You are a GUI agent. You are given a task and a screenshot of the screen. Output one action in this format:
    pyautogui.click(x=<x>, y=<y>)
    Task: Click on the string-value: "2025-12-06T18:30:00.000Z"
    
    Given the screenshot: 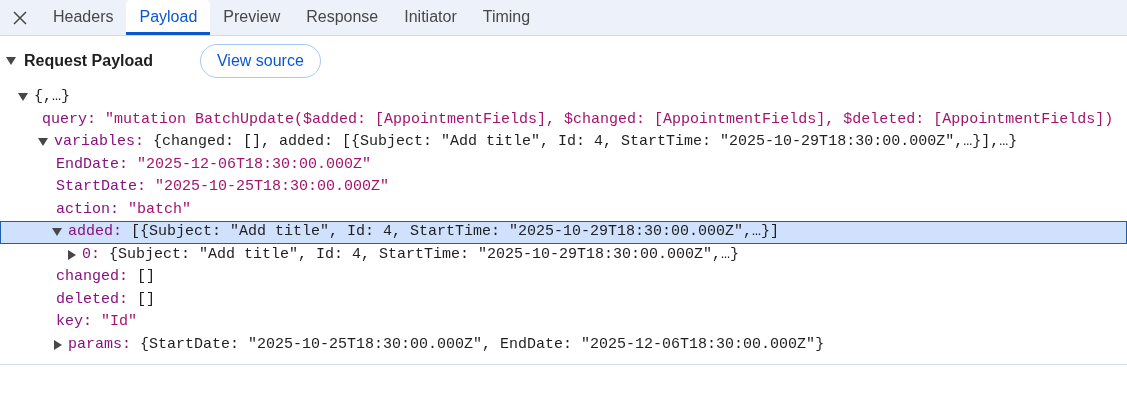 What is the action you would take?
    pyautogui.click(x=254, y=164)
    